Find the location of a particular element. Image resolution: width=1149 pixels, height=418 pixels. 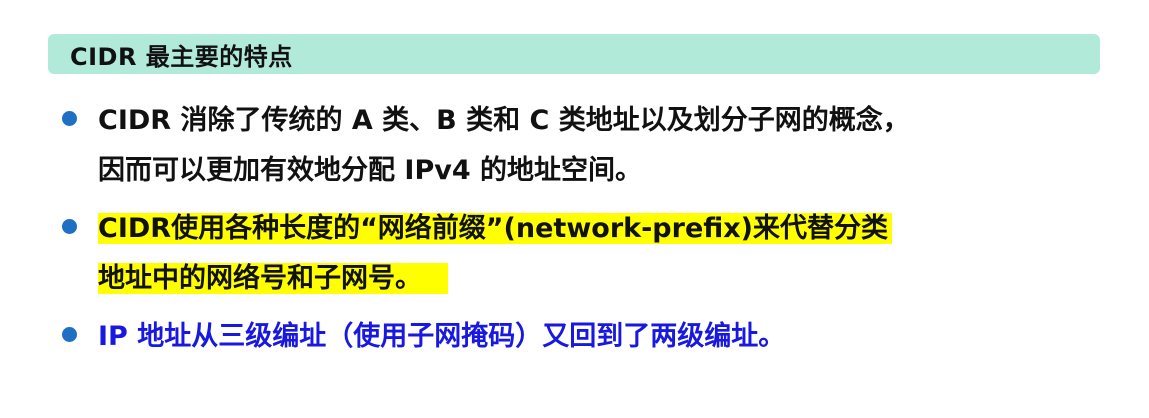

section-title: CIDR 最主要的特点 is located at coordinates (181, 56).